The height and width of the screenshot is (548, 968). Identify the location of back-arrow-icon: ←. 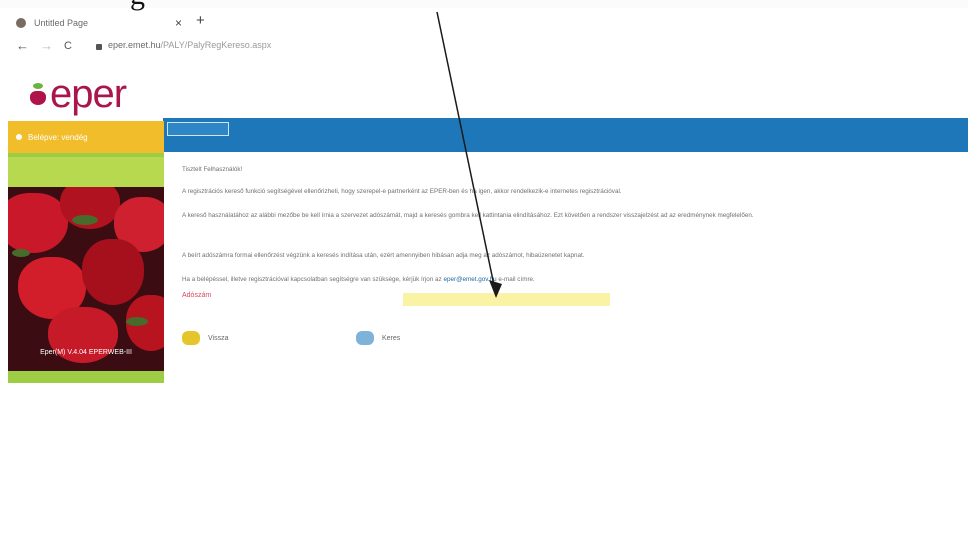
(22, 45).